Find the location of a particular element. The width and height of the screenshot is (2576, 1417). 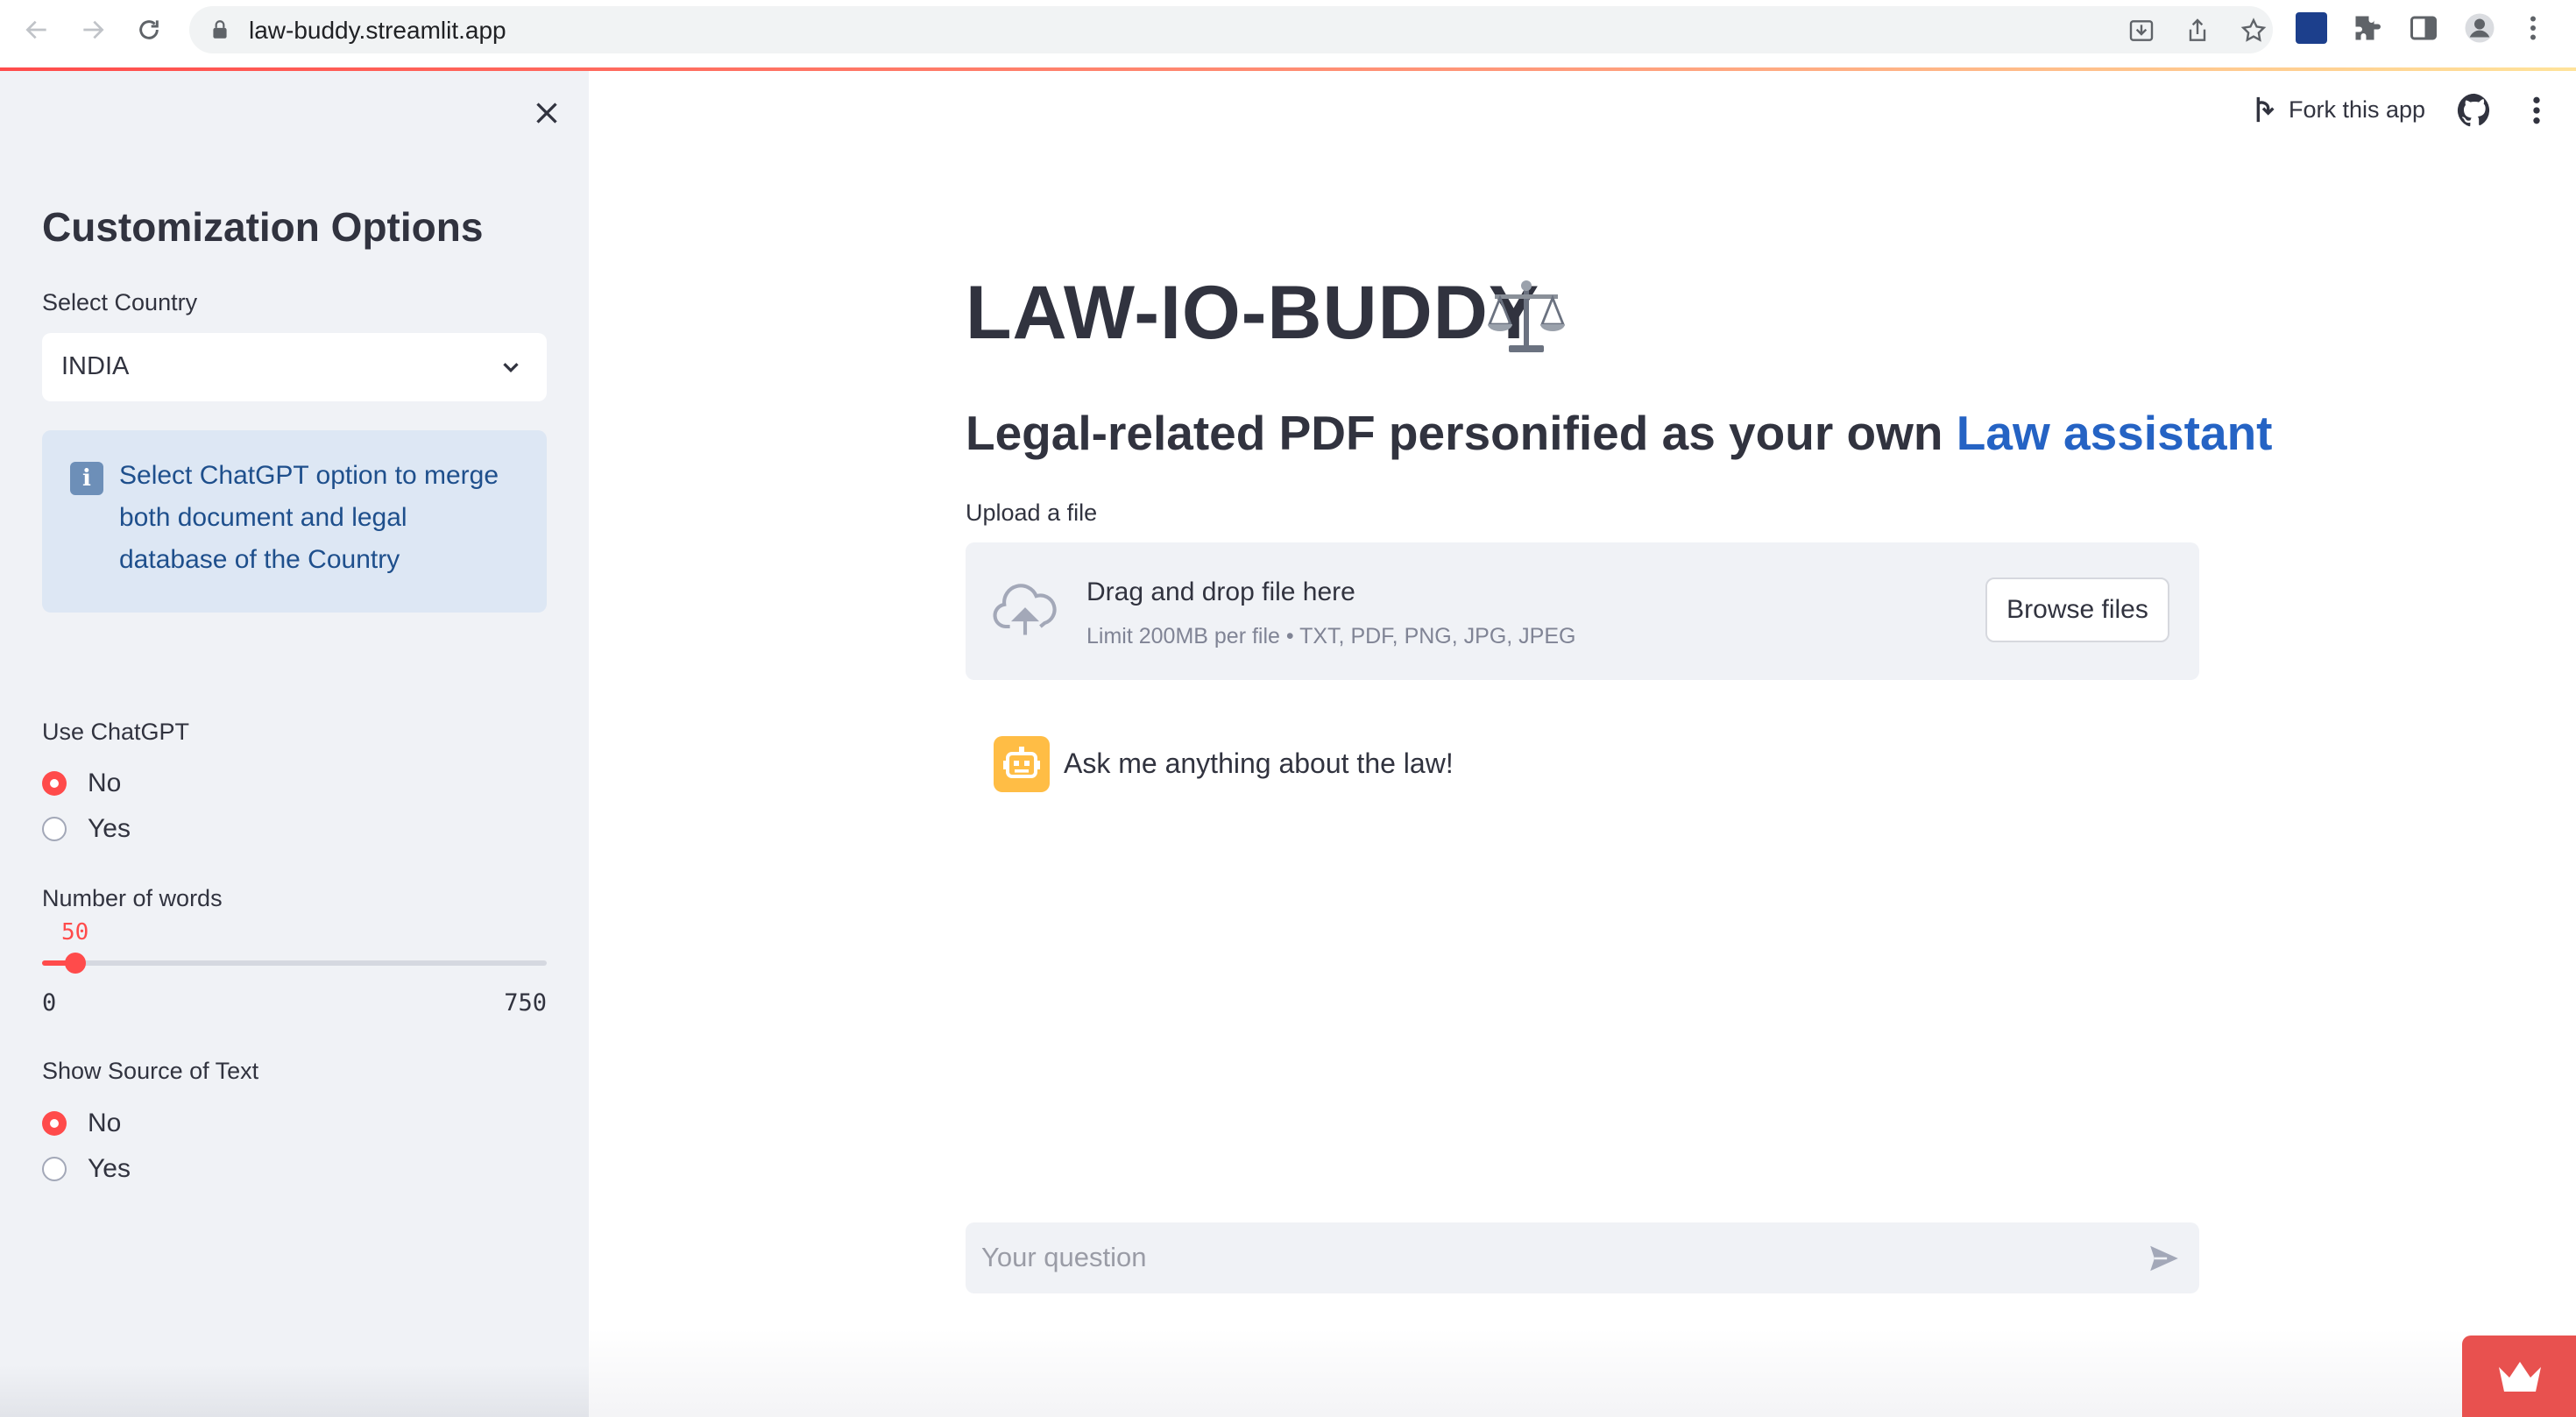

lock-icon is located at coordinates (220, 29).